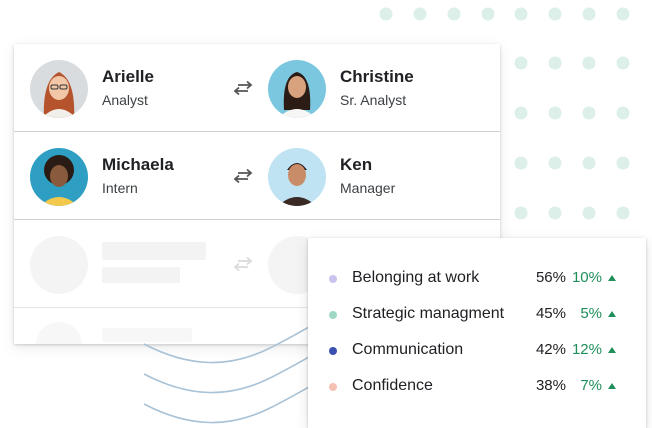 The width and height of the screenshot is (652, 428). Describe the element at coordinates (586, 277) in the screenshot. I see `metric-change: 10%` at that location.